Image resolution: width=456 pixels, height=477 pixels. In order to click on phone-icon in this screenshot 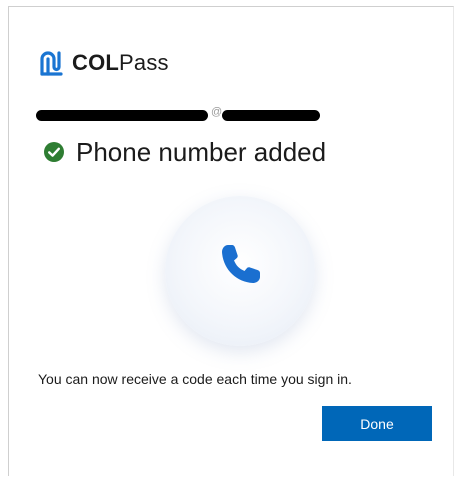, I will do `click(241, 264)`.